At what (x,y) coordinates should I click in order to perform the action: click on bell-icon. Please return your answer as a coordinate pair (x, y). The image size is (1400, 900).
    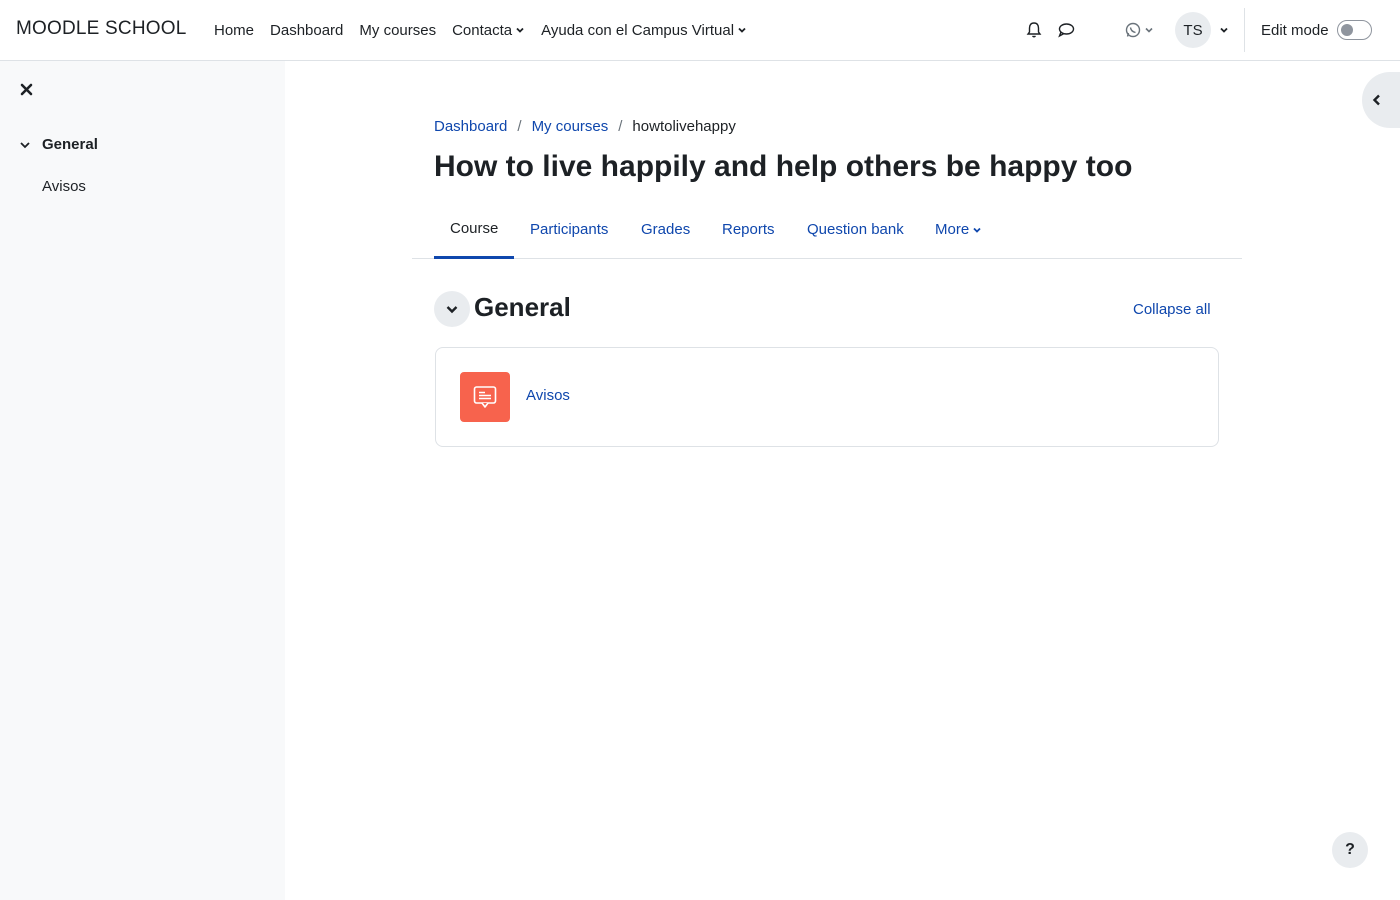
    Looking at the image, I should click on (1034, 30).